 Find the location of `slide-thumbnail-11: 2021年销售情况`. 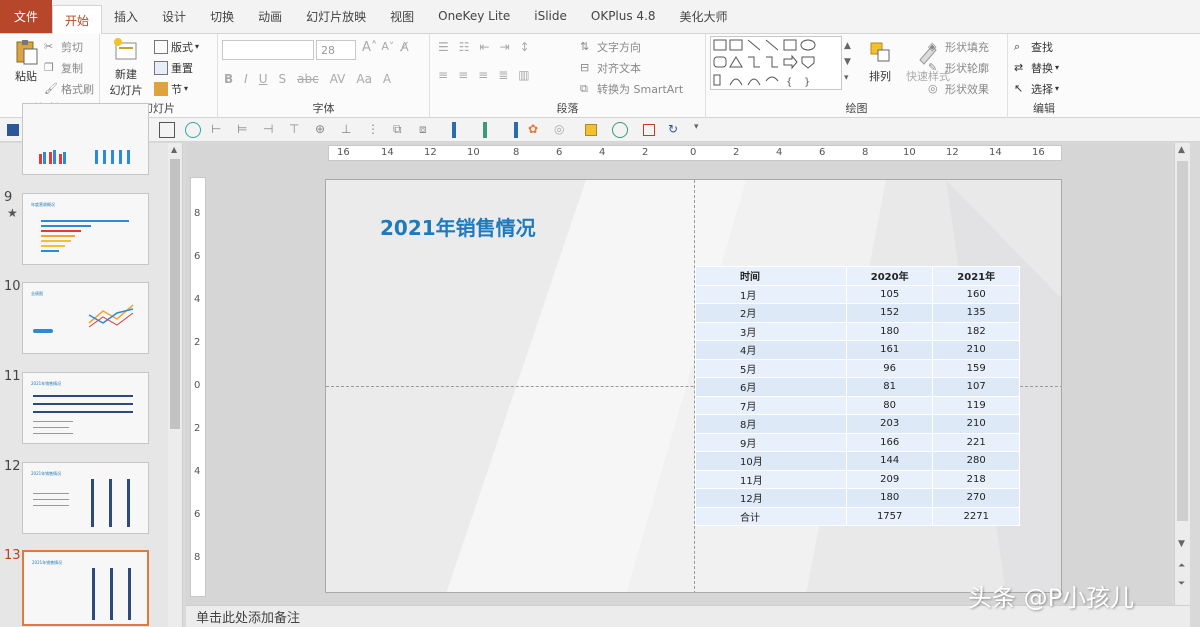

slide-thumbnail-11: 2021年销售情况 is located at coordinates (85, 408).